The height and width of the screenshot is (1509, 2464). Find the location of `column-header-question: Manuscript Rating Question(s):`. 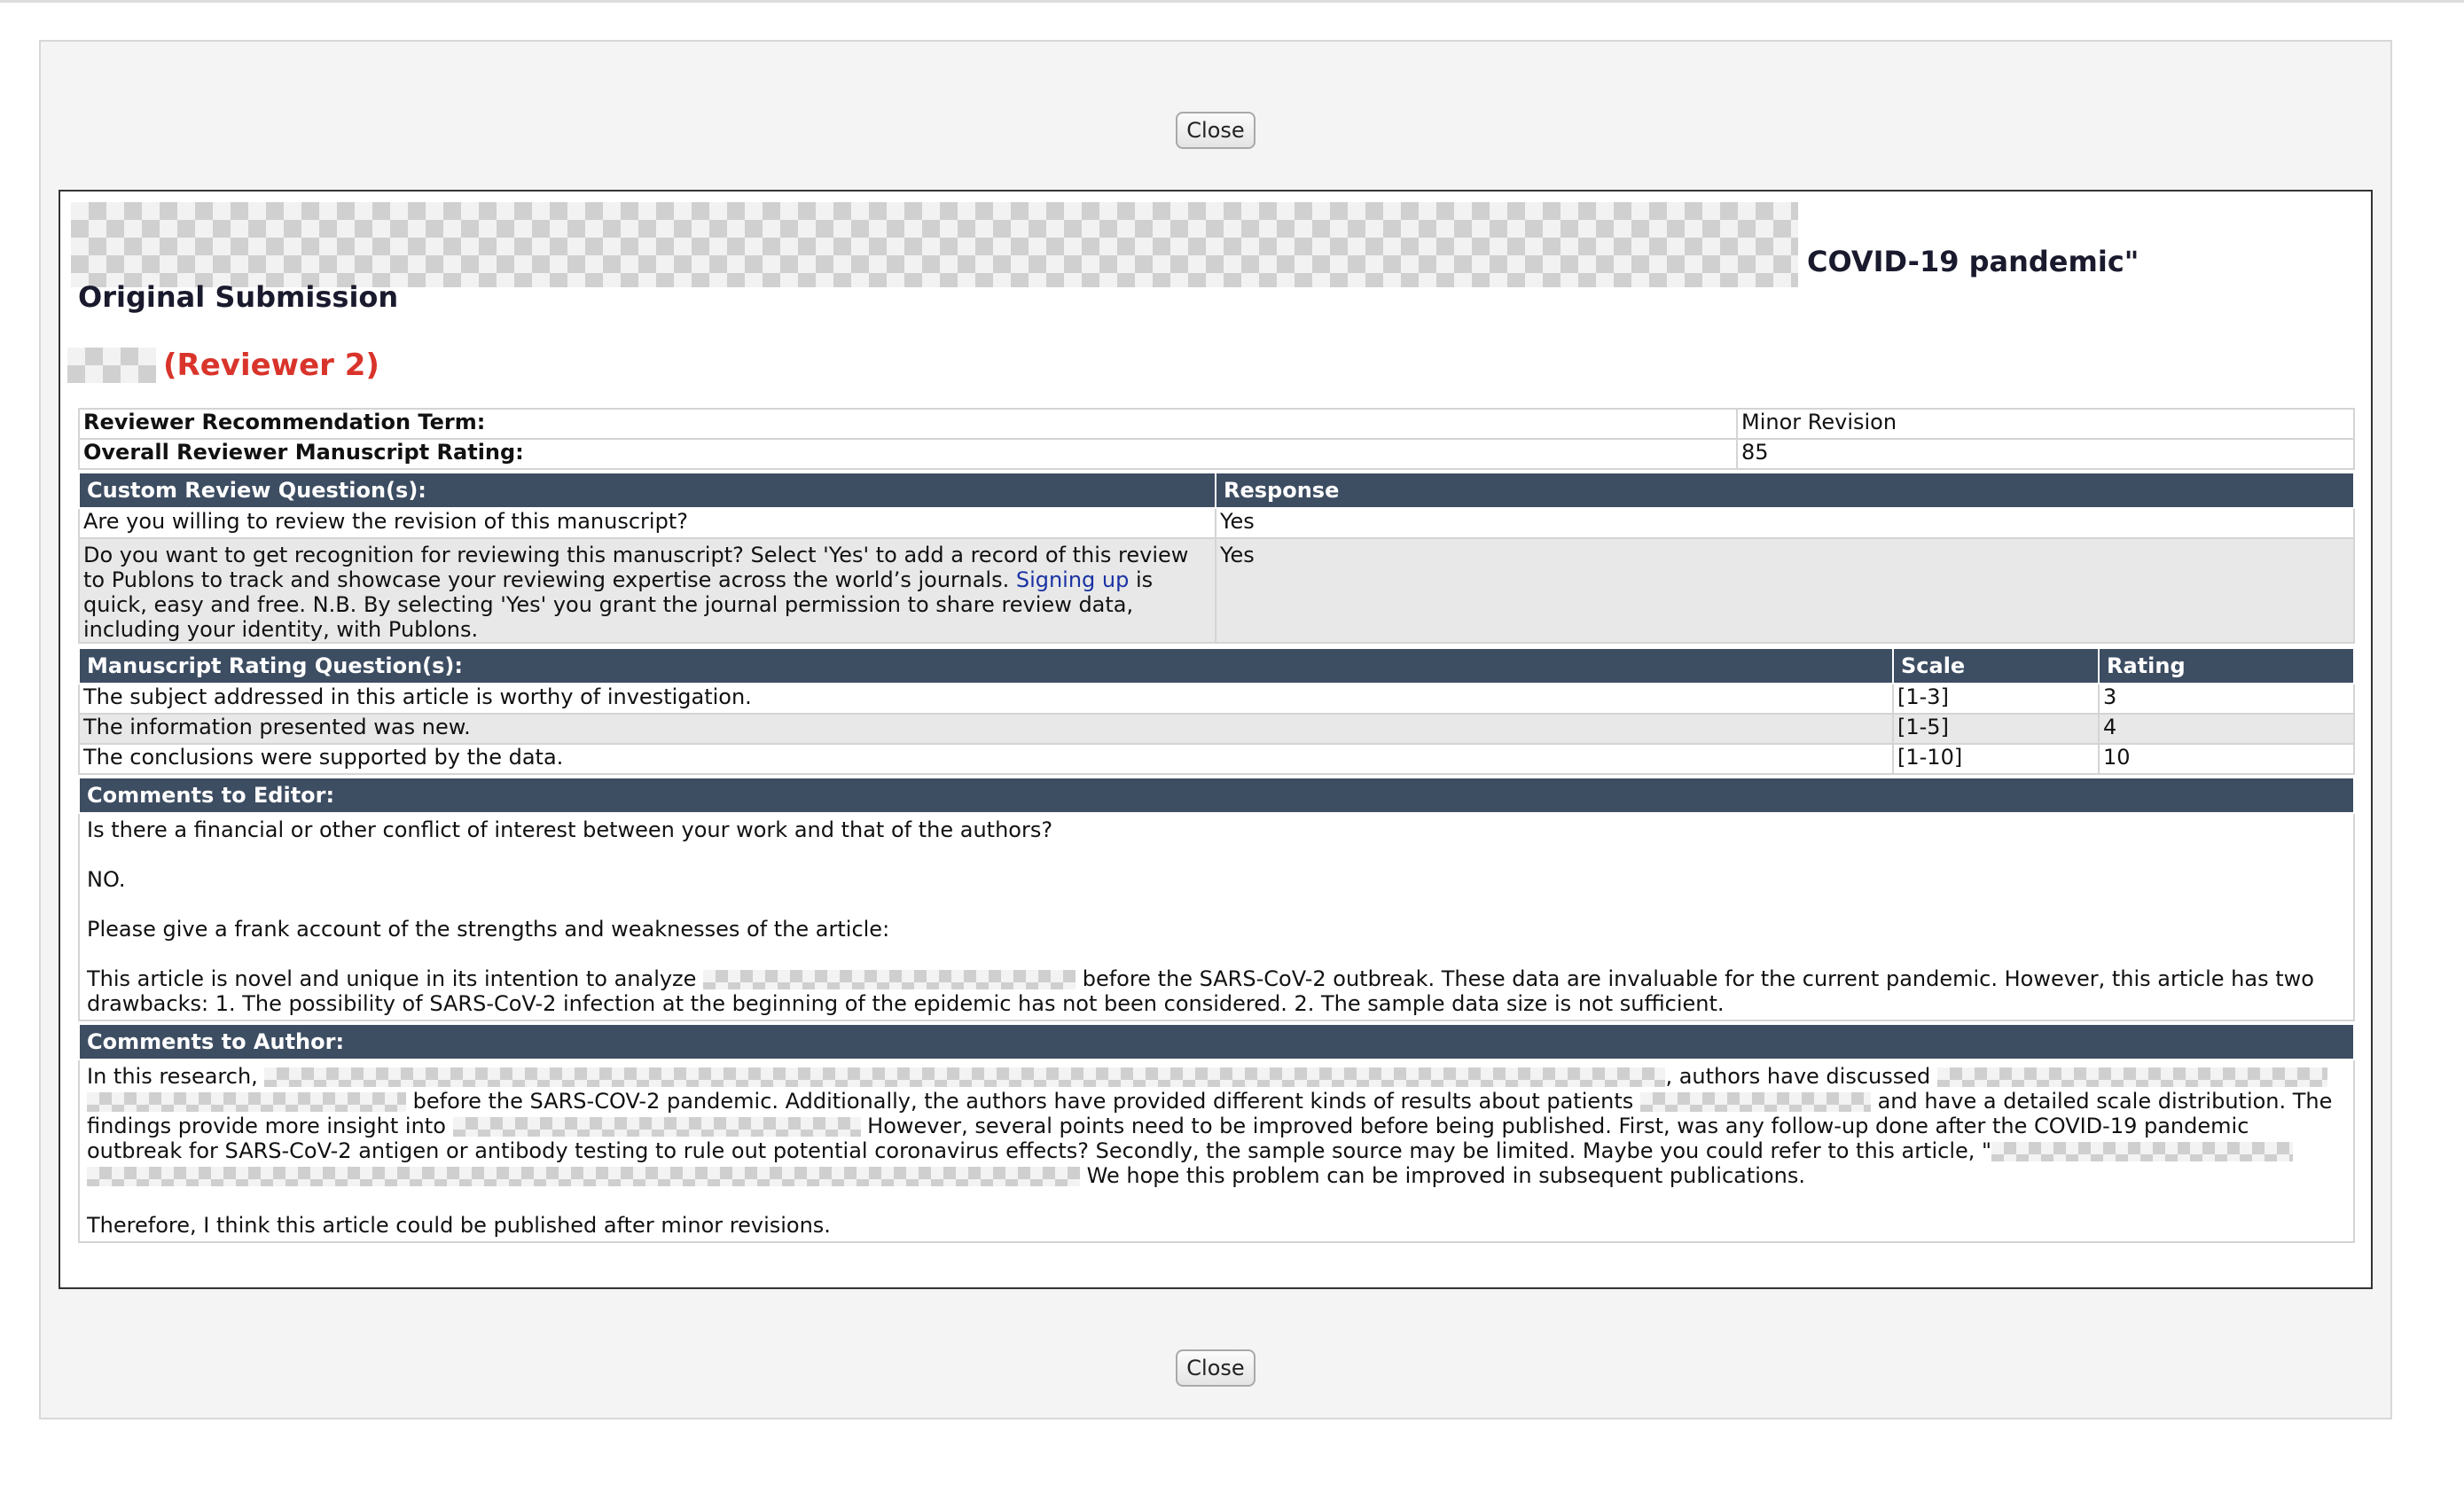

column-header-question: Manuscript Rating Question(s): is located at coordinates (986, 665).